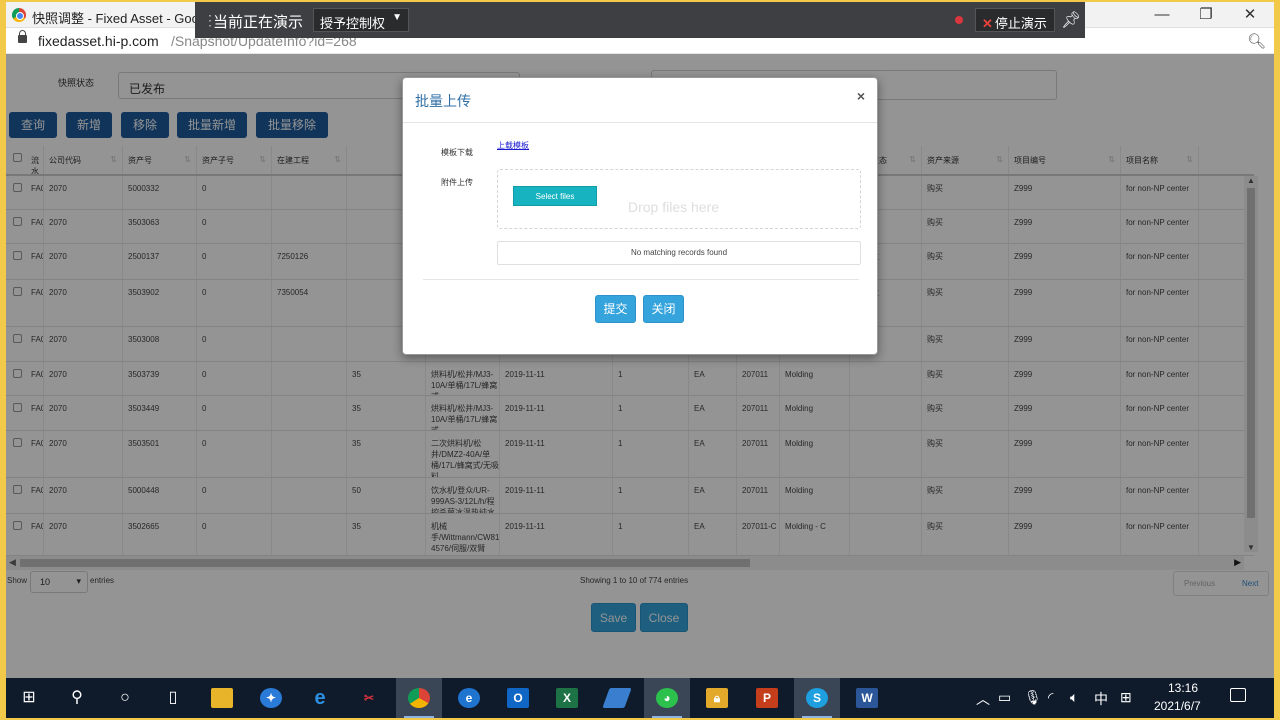 The width and height of the screenshot is (1280, 720). What do you see at coordinates (98, 41) in the screenshot?
I see `url-host: fixedasset.hi-p.com` at bounding box center [98, 41].